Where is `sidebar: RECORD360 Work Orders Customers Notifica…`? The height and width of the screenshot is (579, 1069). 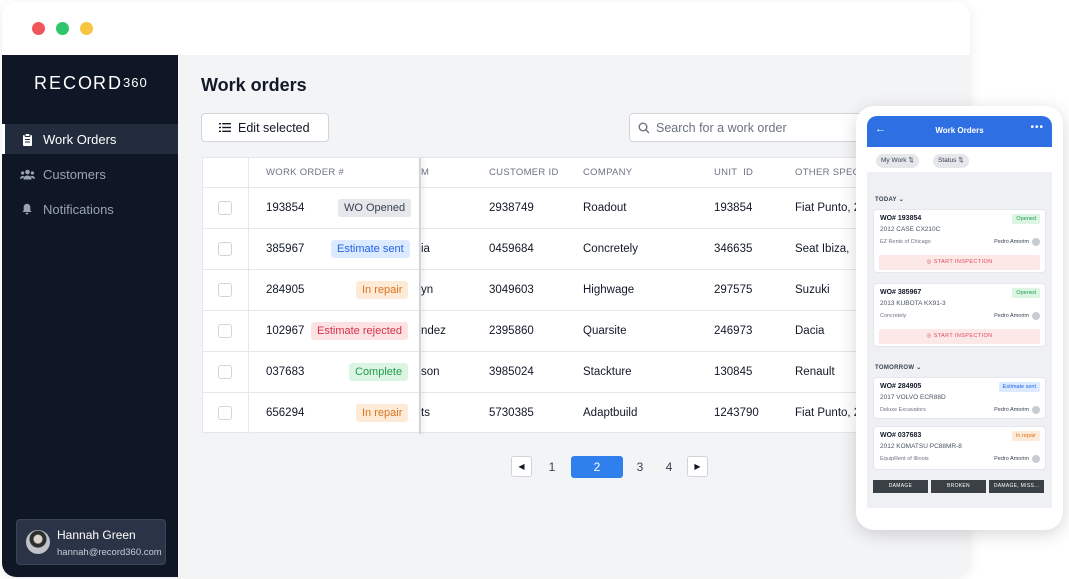 sidebar: RECORD360 Work Orders Customers Notifica… is located at coordinates (90, 316).